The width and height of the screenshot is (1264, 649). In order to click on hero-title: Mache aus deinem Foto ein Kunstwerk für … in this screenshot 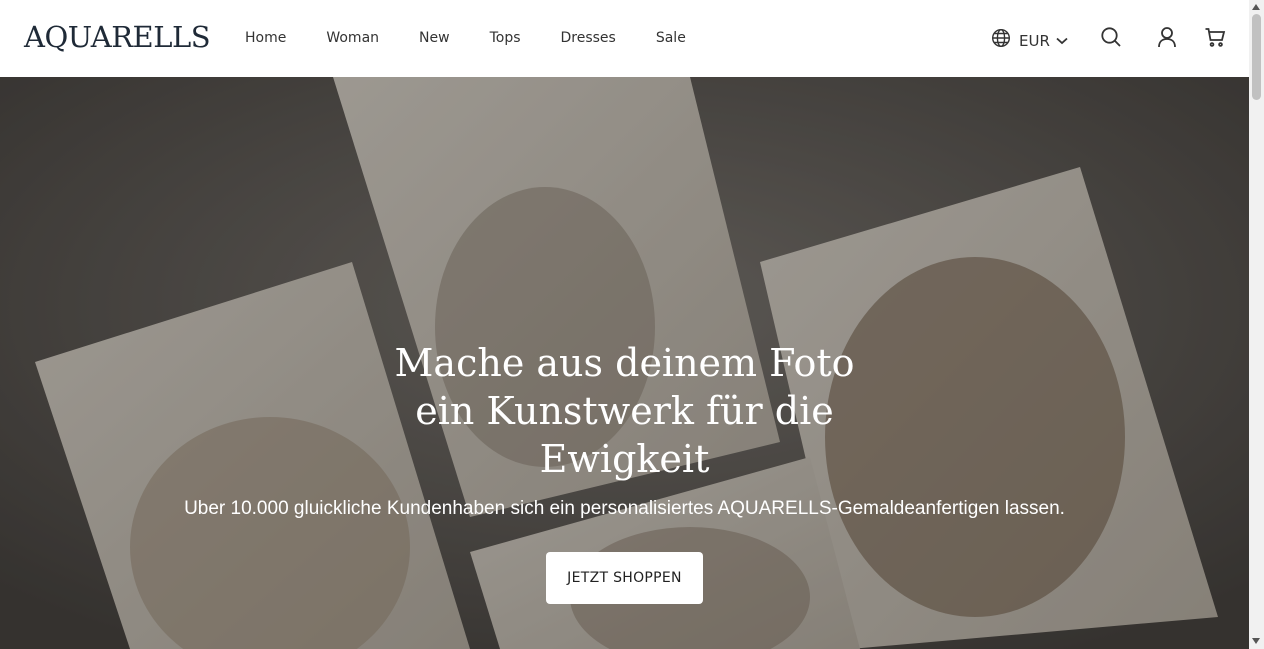, I will do `click(624, 411)`.